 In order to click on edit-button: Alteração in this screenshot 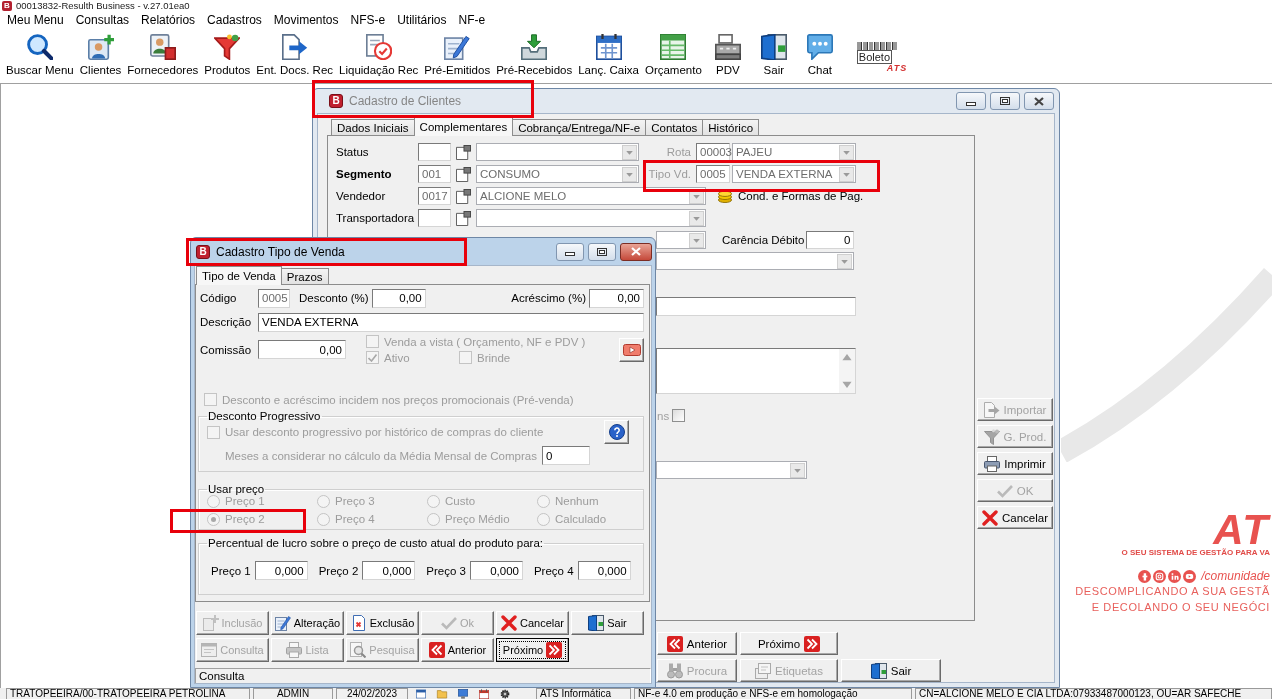, I will do `click(307, 623)`.